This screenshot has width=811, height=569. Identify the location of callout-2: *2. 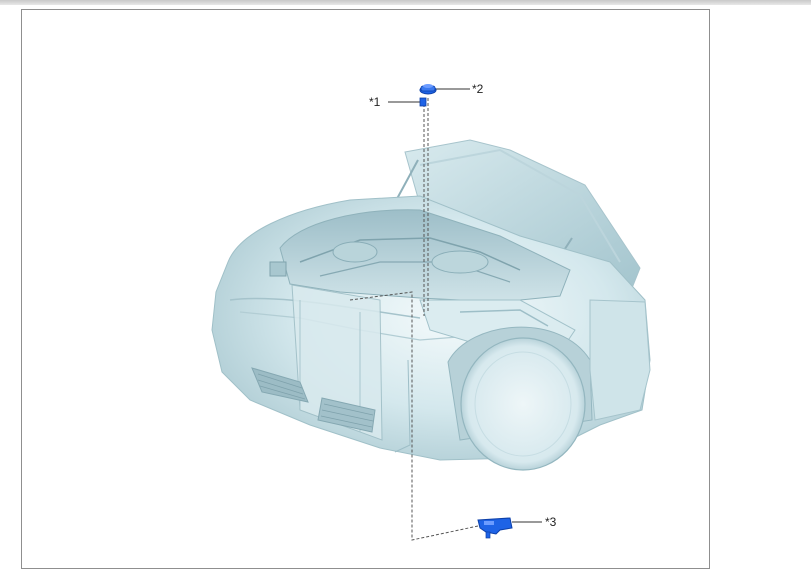
(478, 89).